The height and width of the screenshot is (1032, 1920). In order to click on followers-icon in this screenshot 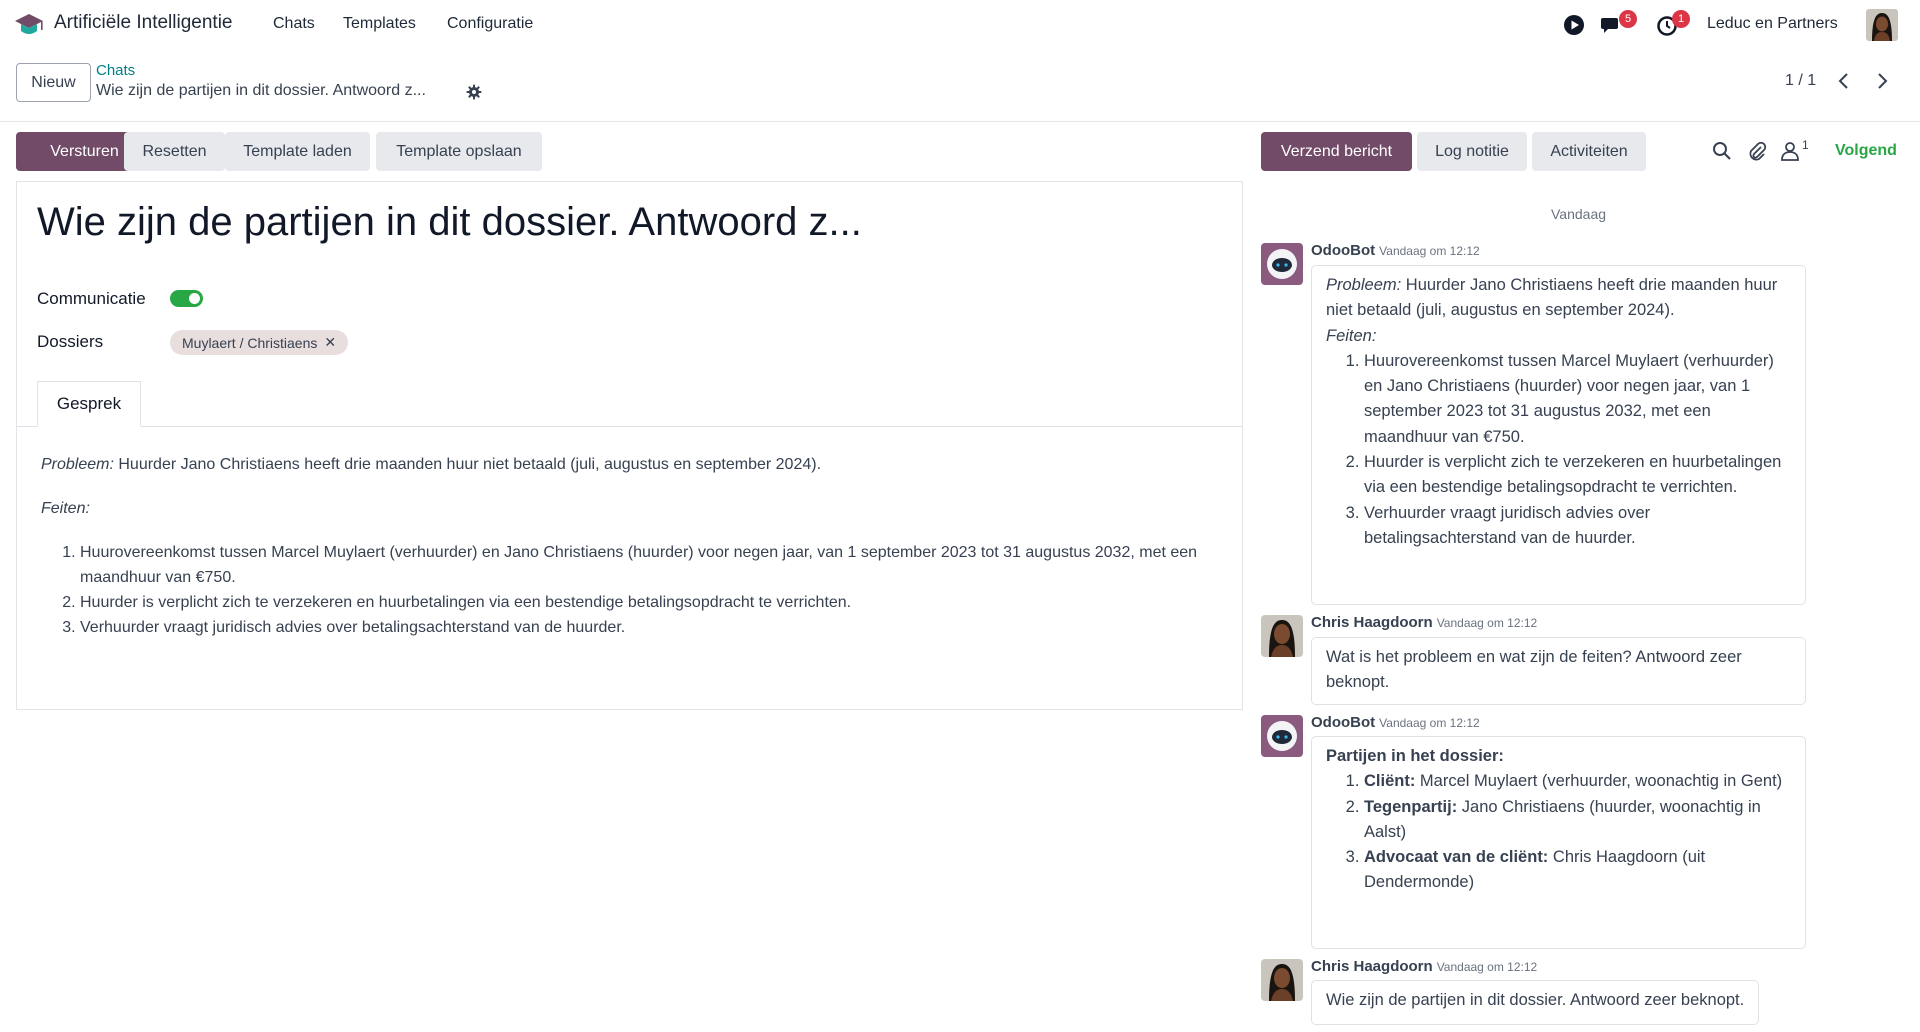, I will do `click(1790, 151)`.